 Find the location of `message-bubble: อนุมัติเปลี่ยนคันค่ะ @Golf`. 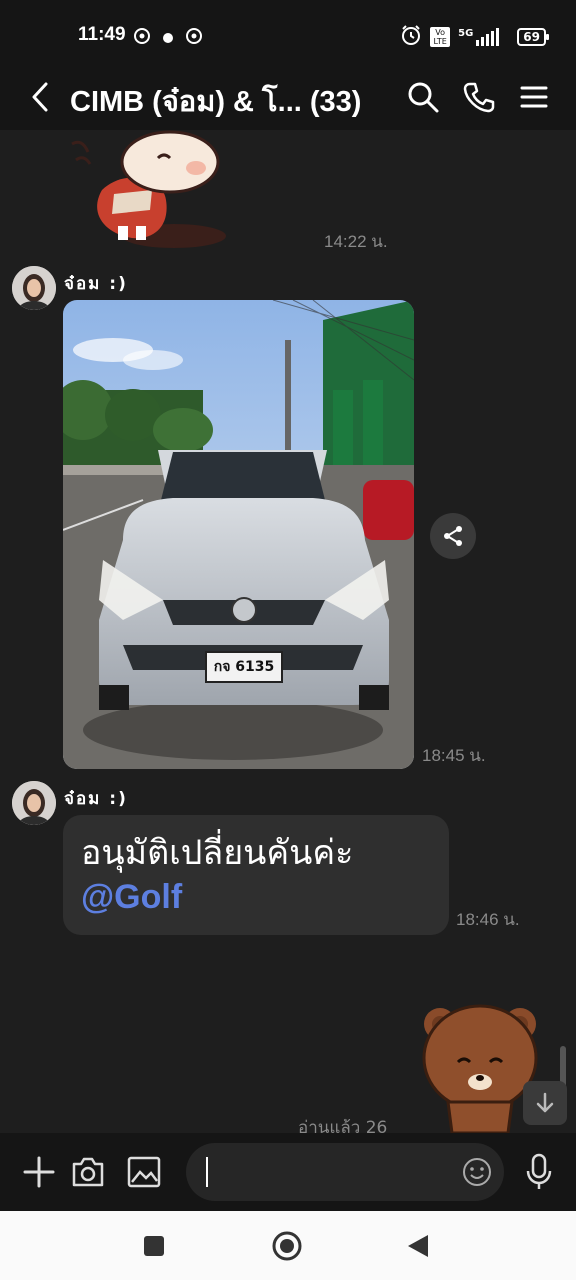

message-bubble: อนุมัติเปลี่ยนคันค่ะ @Golf is located at coordinates (256, 875).